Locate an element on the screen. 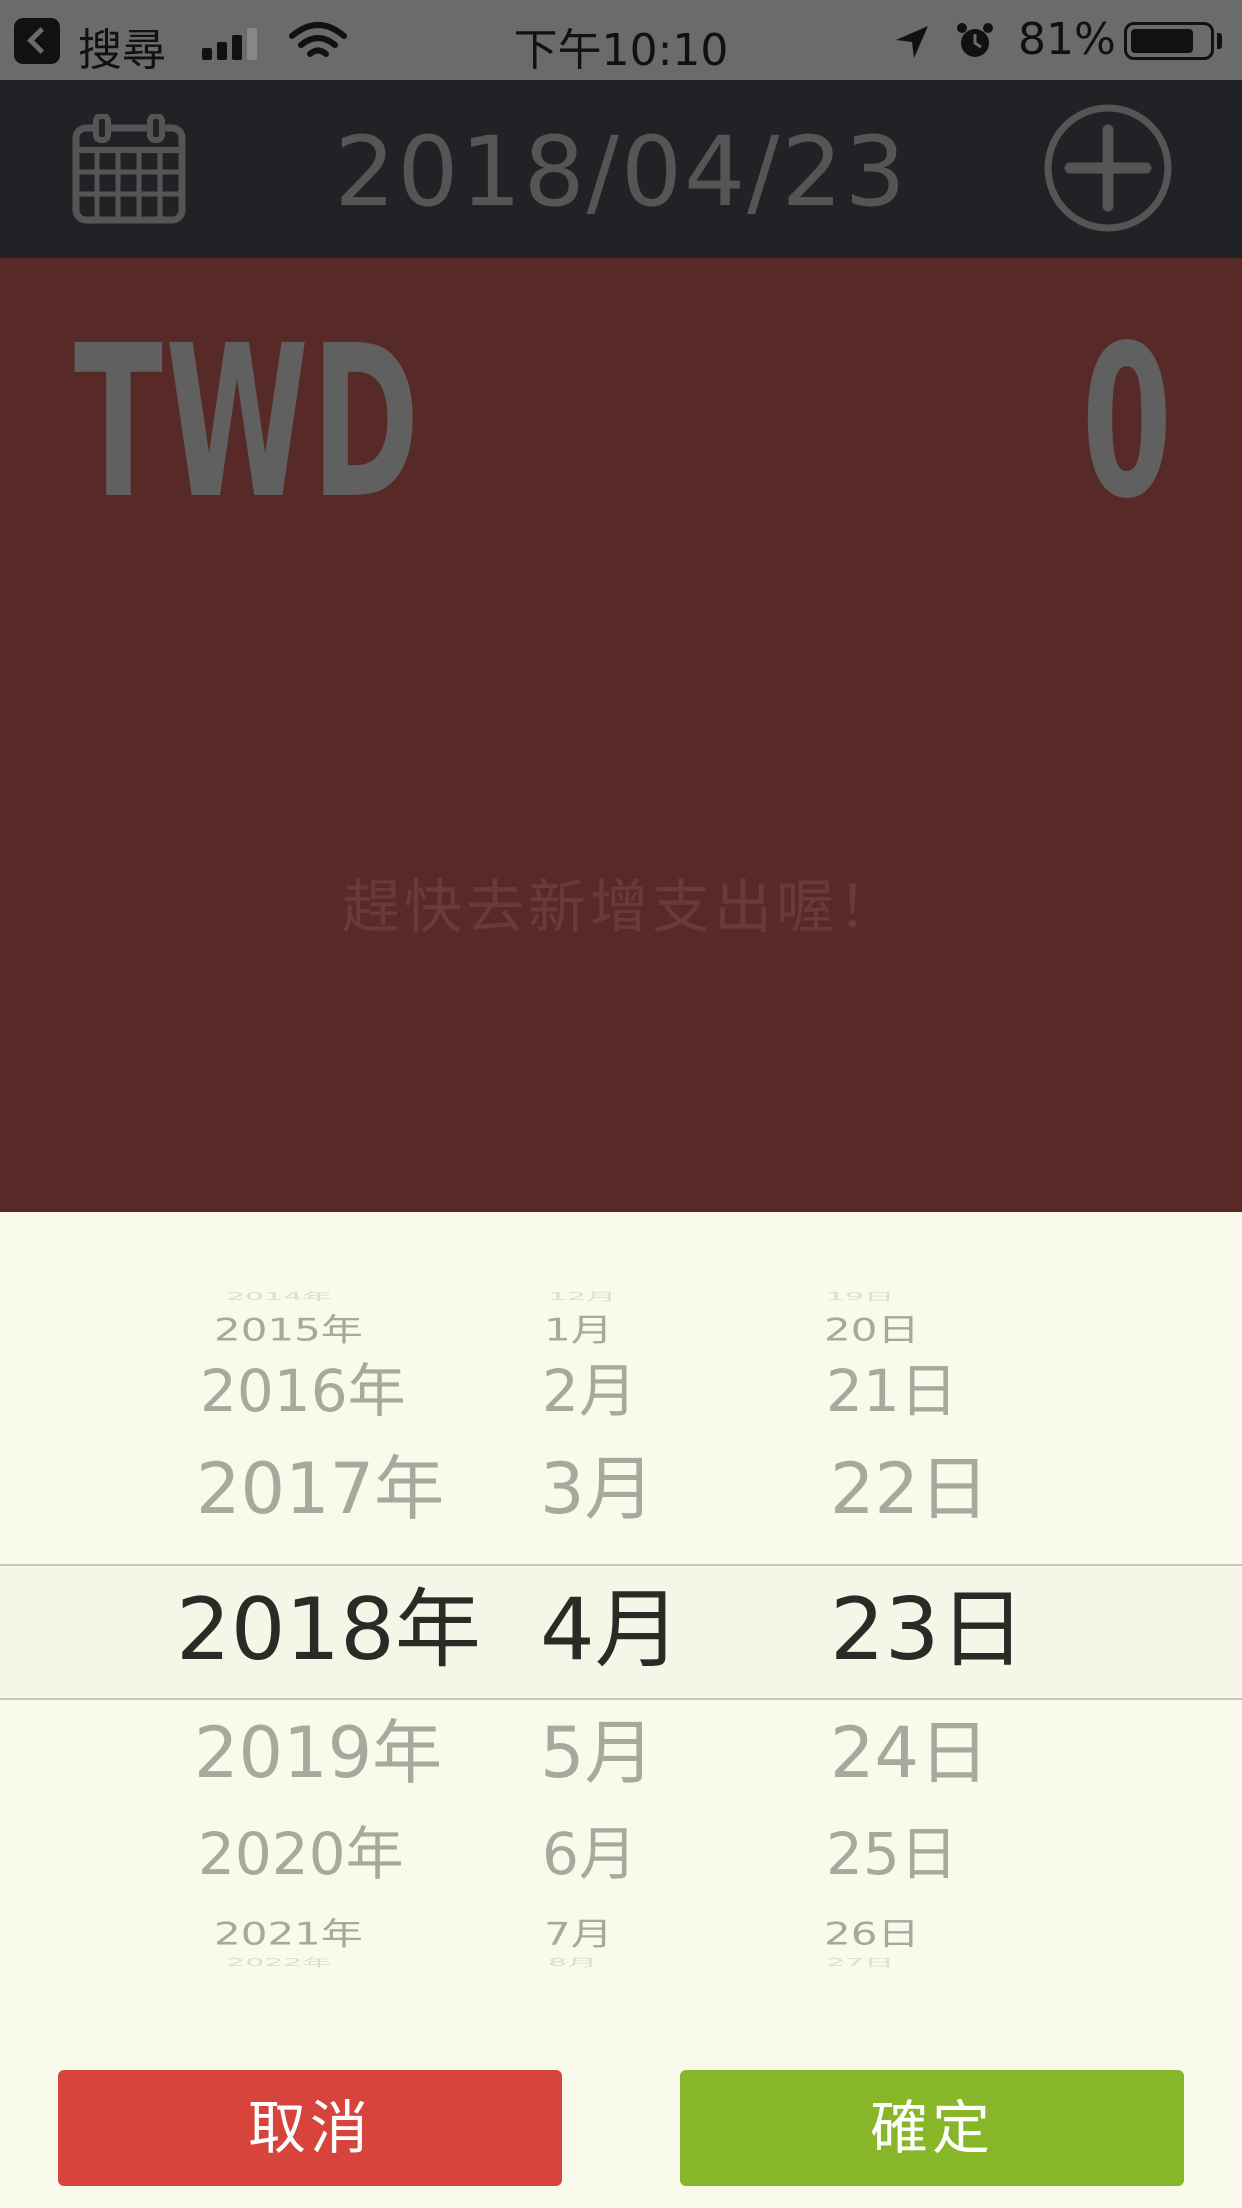 This screenshot has height=2208, width=1242. month-option: 6月 is located at coordinates (589, 1854).